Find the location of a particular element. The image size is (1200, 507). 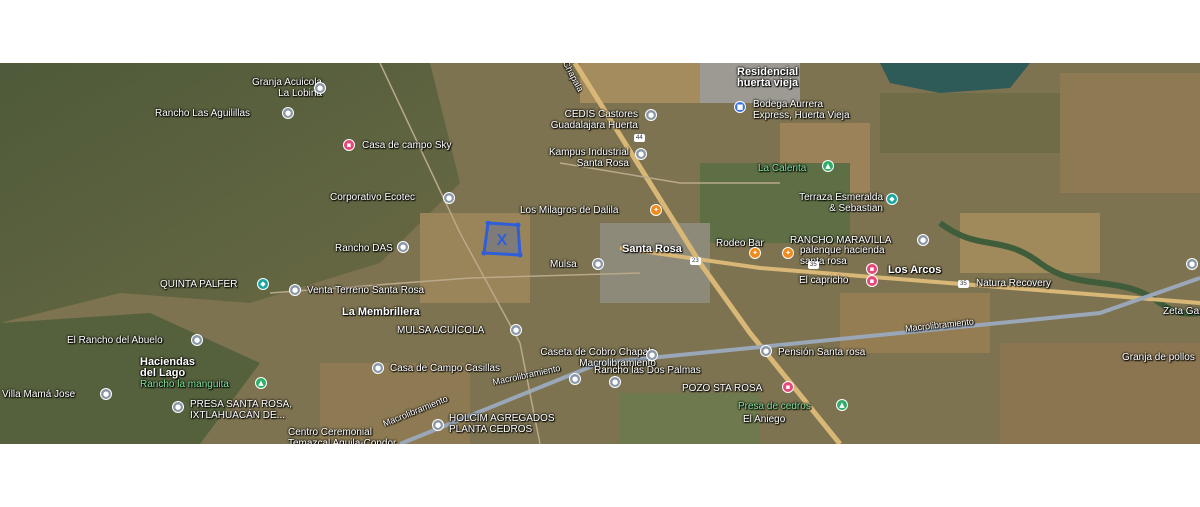

label-la-membrillera: La Membrillera is located at coordinates (381, 312).